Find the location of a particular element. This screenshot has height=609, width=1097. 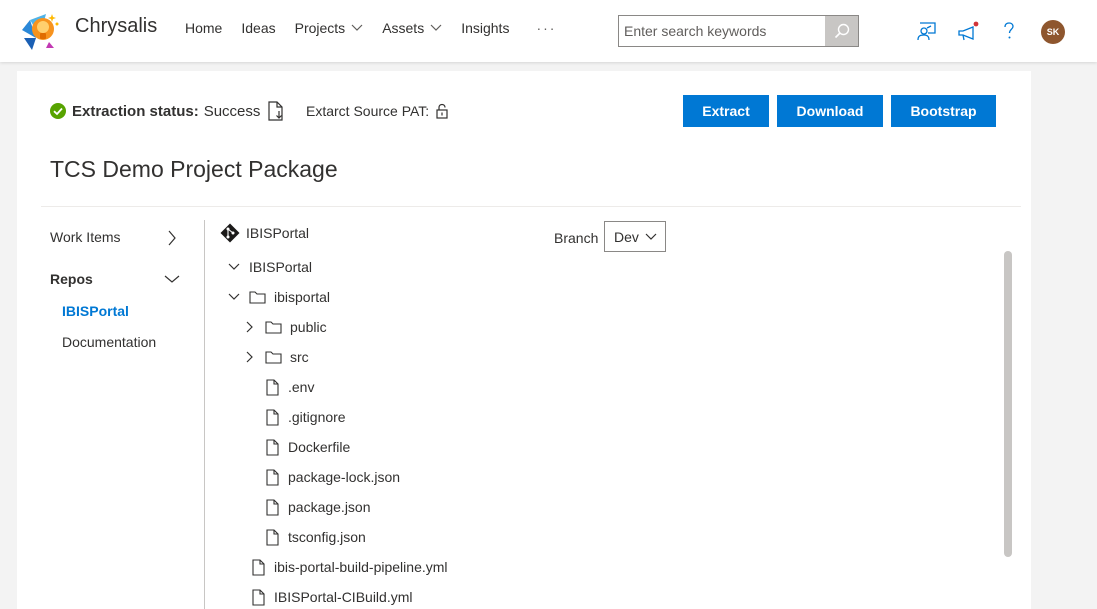

sidebar-item-work-items: Work Items is located at coordinates (85, 237).